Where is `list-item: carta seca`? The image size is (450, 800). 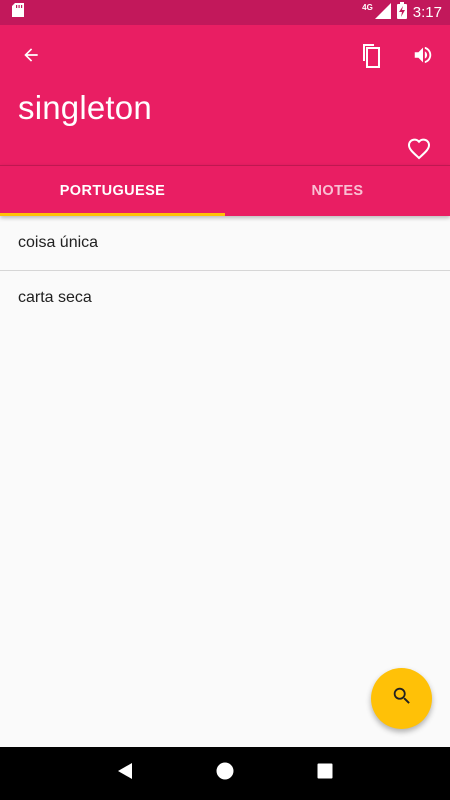 list-item: carta seca is located at coordinates (225, 297).